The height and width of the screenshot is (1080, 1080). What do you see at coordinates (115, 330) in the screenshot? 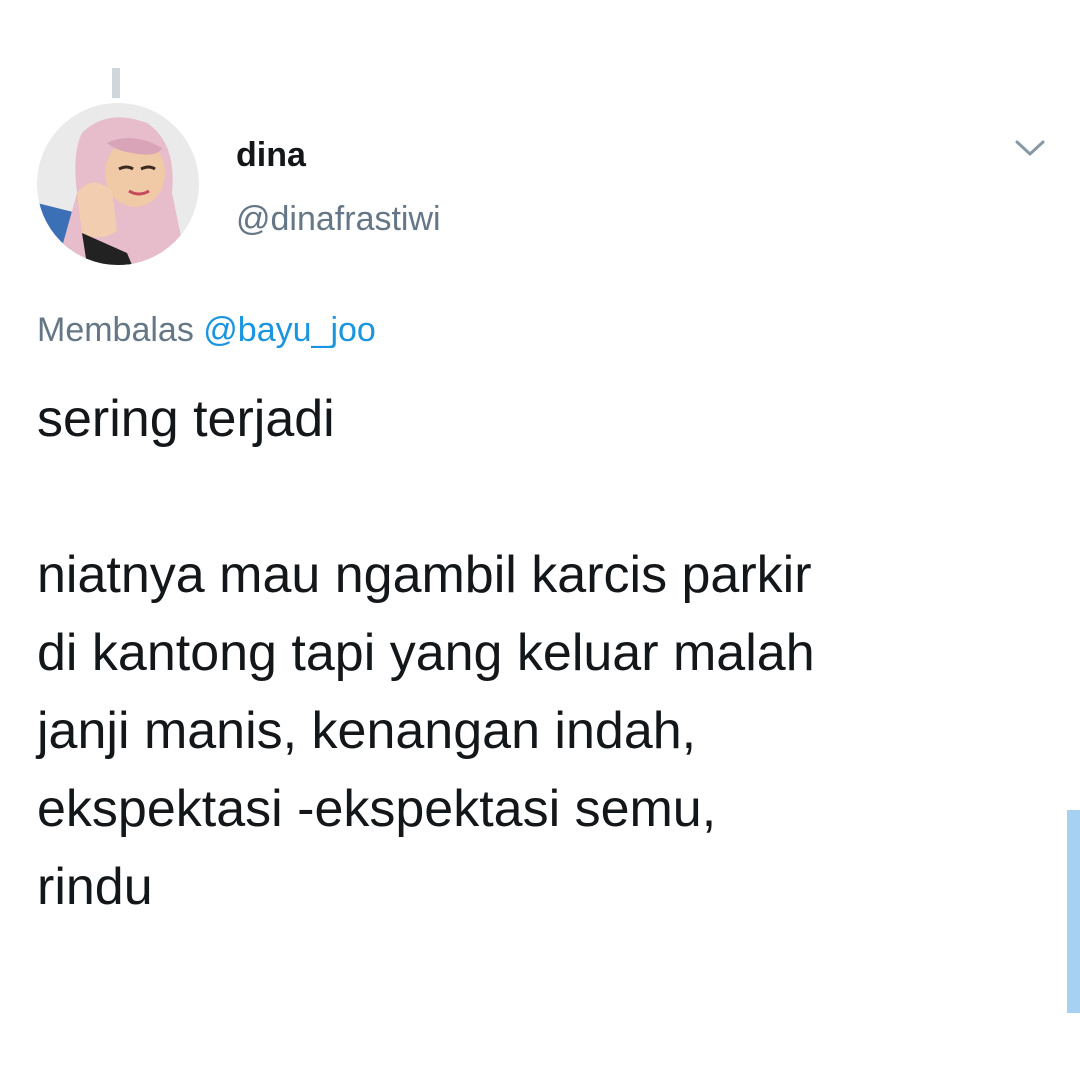
I see `reply-context-prefix: Membalas` at bounding box center [115, 330].